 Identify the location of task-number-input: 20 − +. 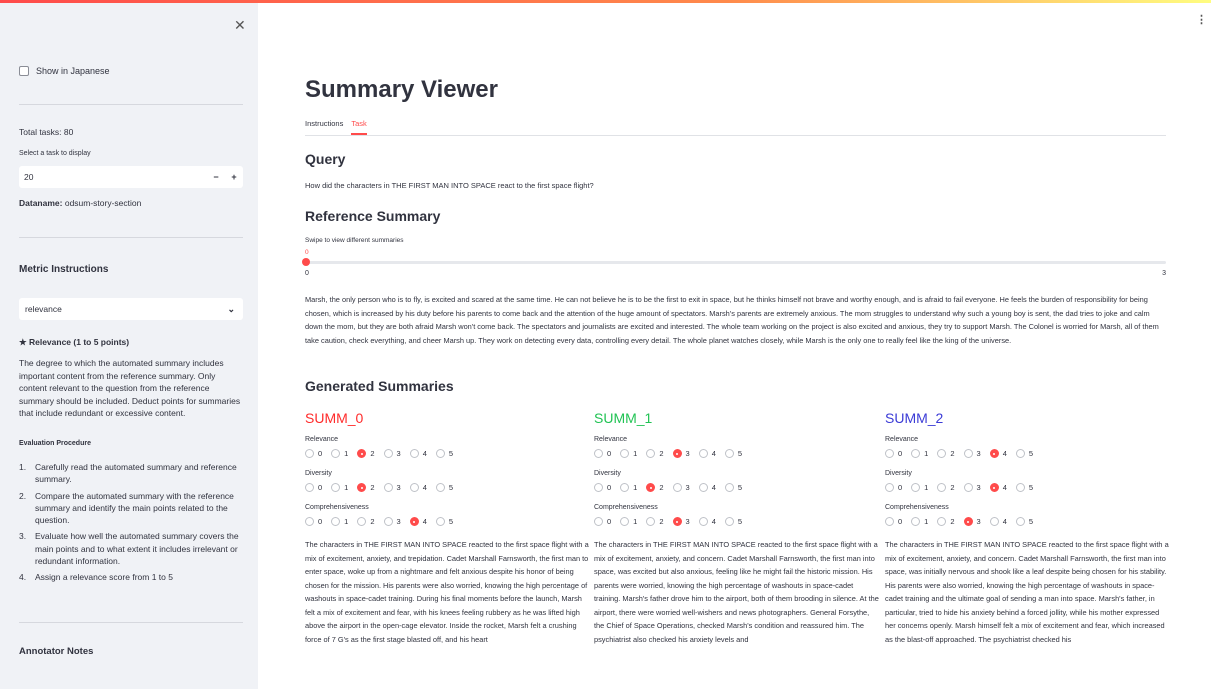
(131, 177).